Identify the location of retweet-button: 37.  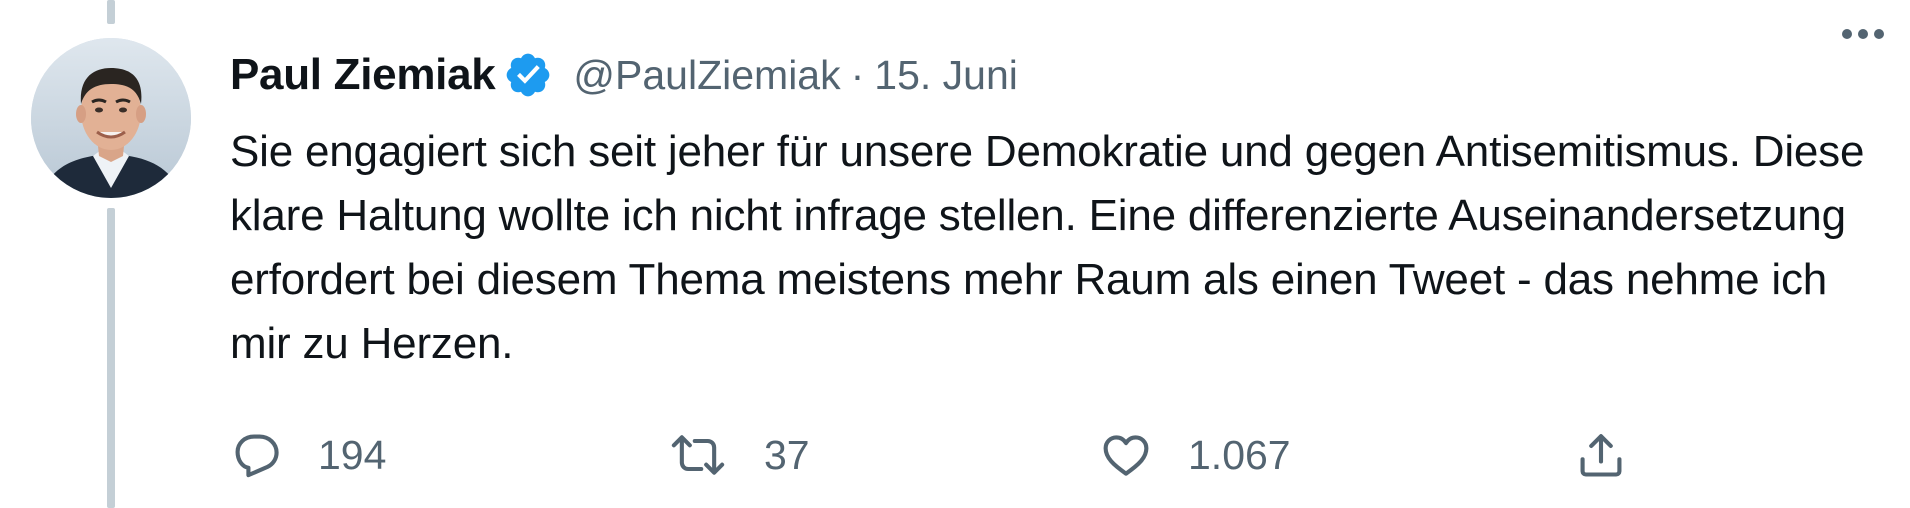
(740, 455).